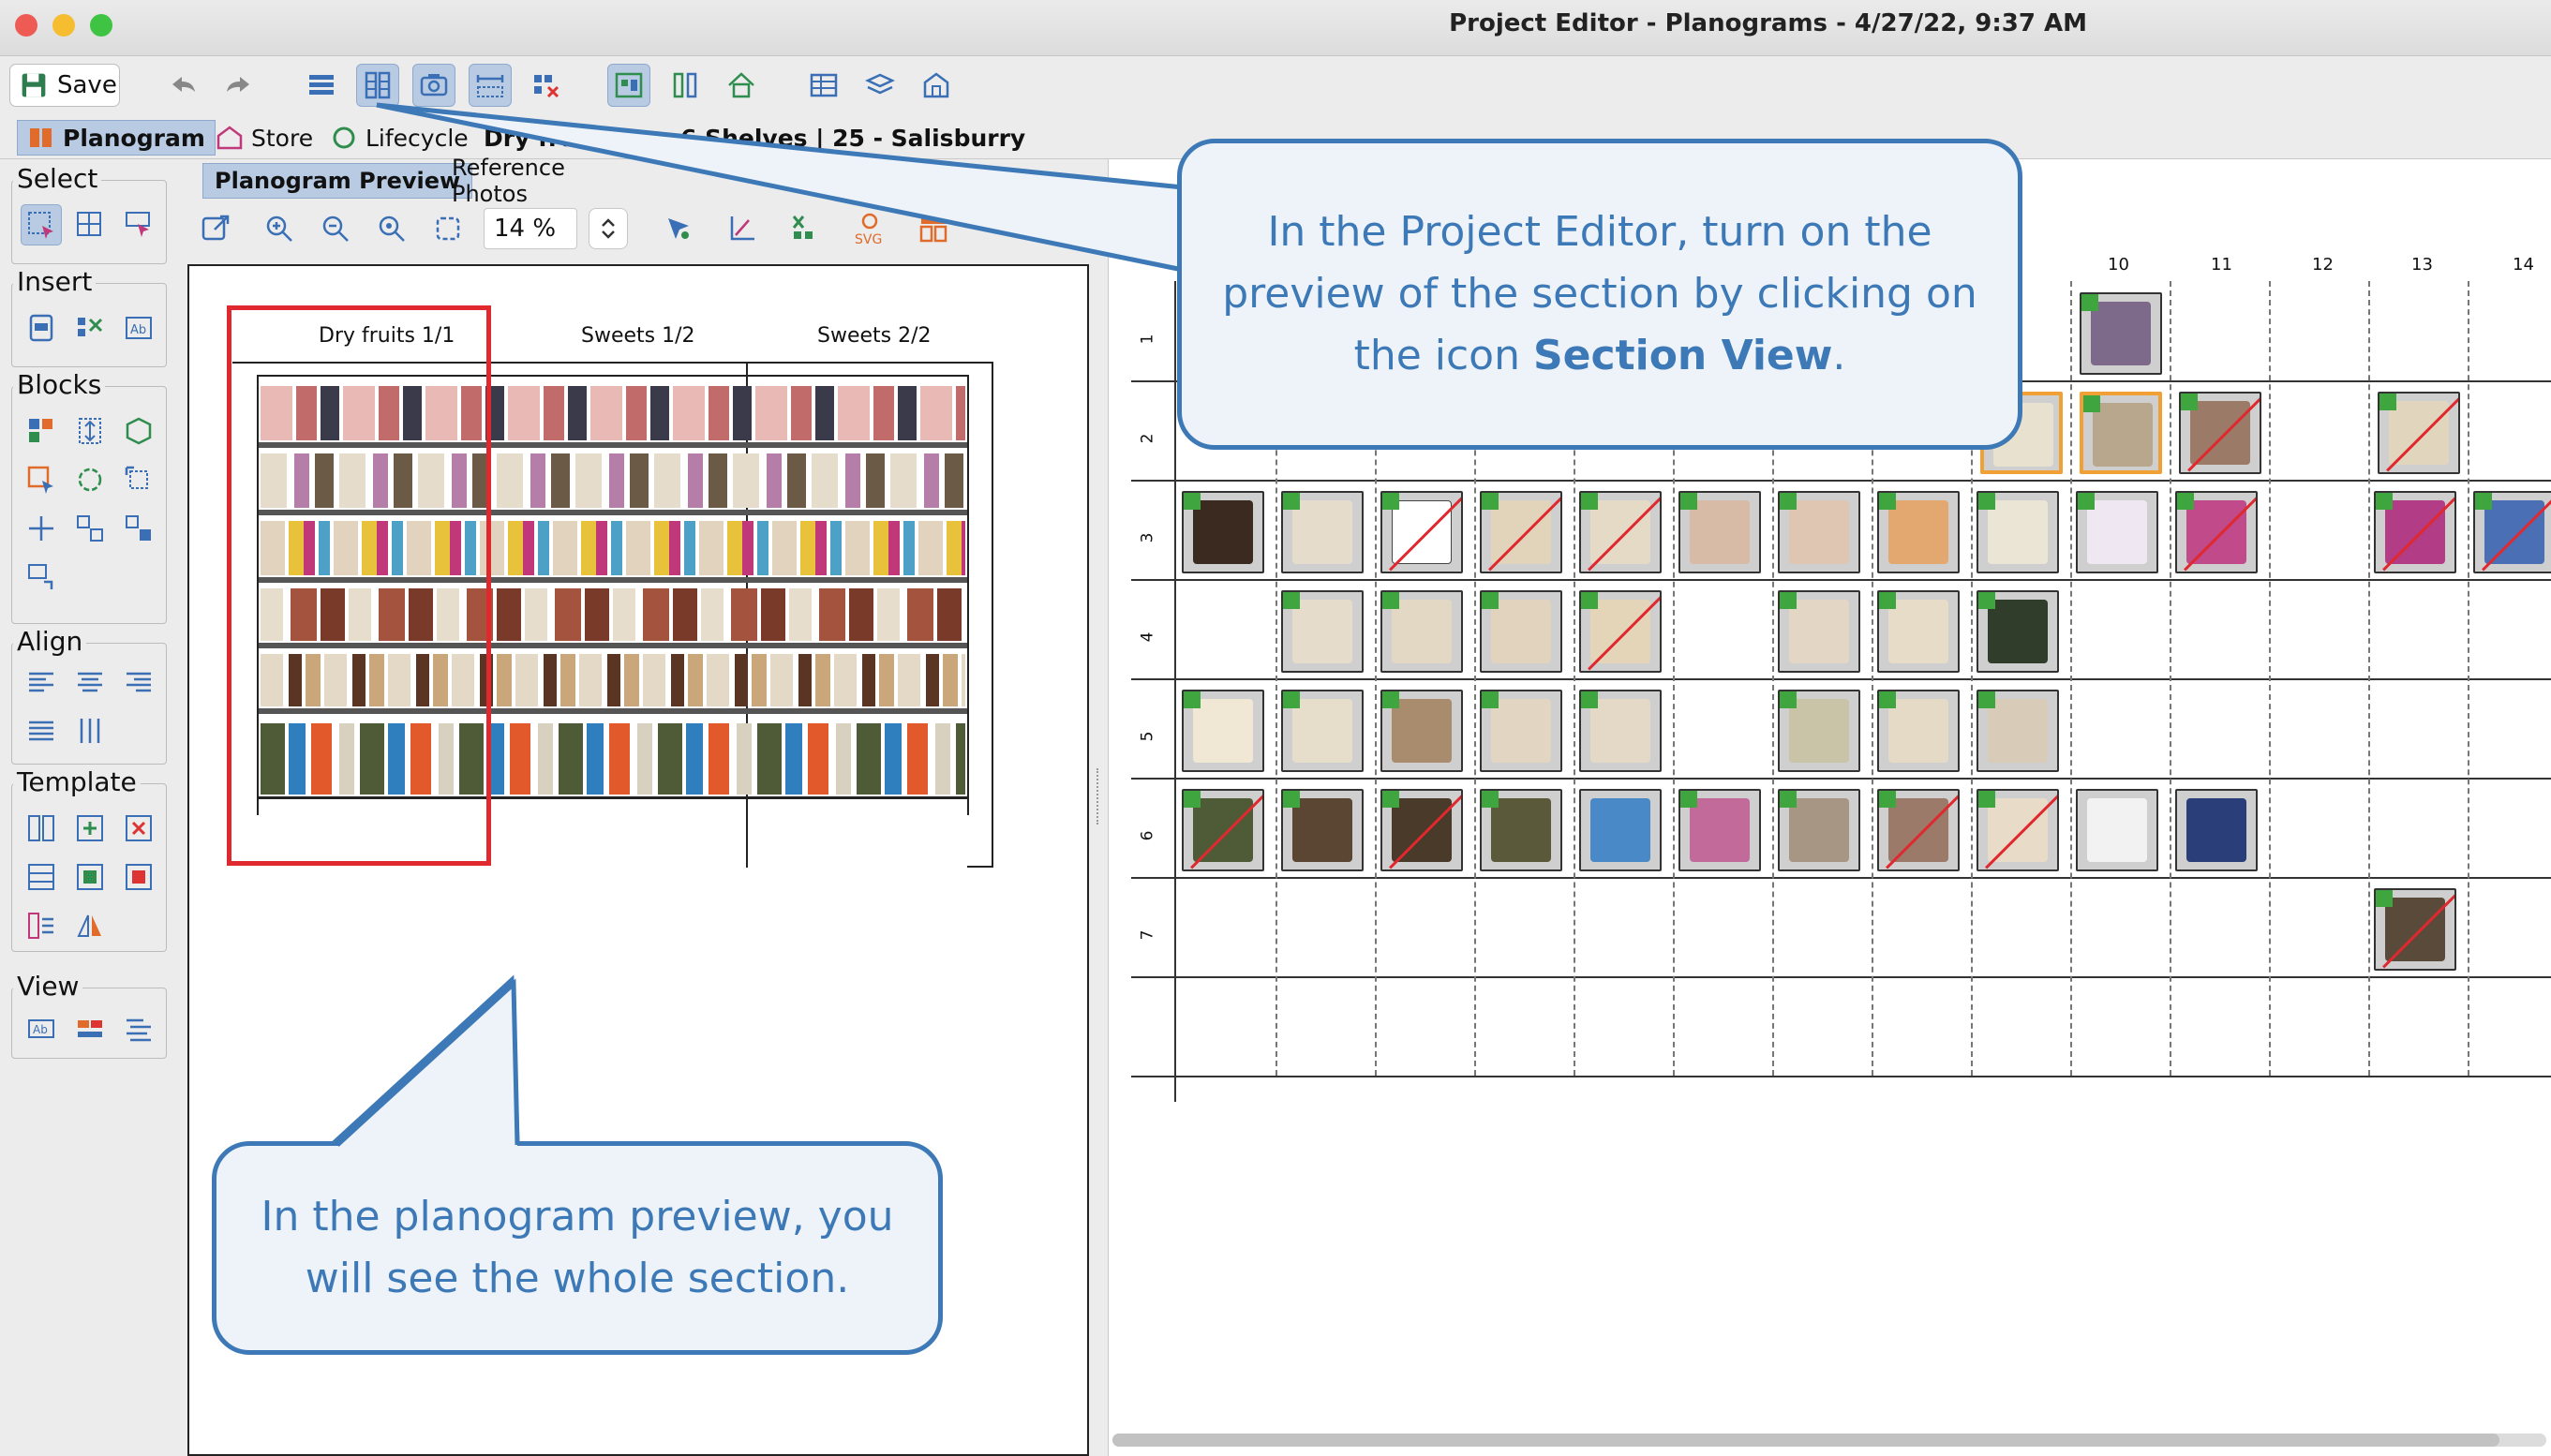 The height and width of the screenshot is (1456, 2551). I want to click on export-xls-button, so click(806, 228).